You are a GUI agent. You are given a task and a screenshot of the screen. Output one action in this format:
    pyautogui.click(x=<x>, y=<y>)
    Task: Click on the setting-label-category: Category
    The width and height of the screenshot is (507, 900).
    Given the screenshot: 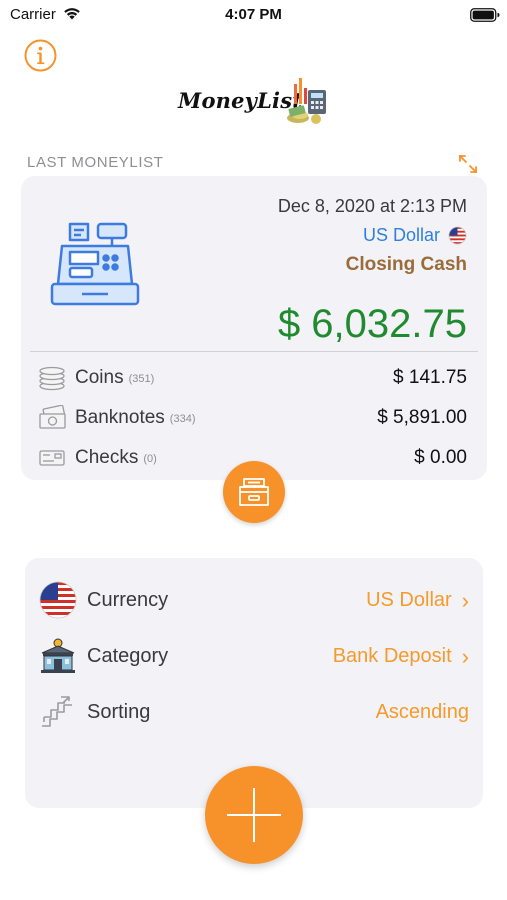 What is the action you would take?
    pyautogui.click(x=128, y=656)
    